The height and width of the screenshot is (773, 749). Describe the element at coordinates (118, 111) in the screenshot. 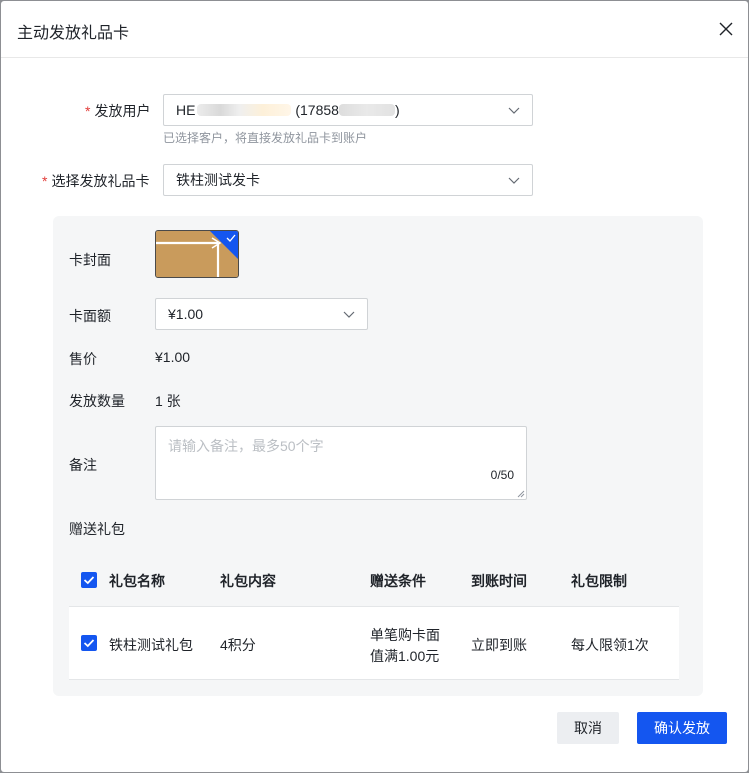

I see `user-field-label: * 发放用户` at that location.